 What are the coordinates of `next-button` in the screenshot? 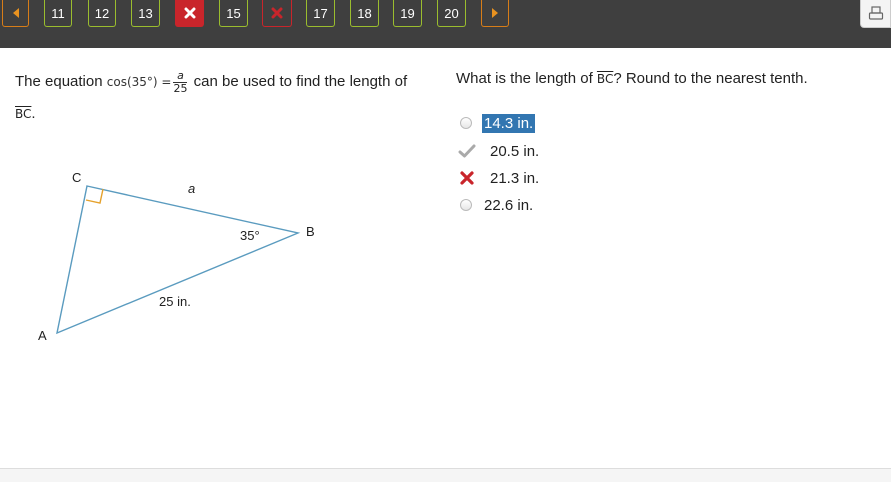 It's located at (495, 13).